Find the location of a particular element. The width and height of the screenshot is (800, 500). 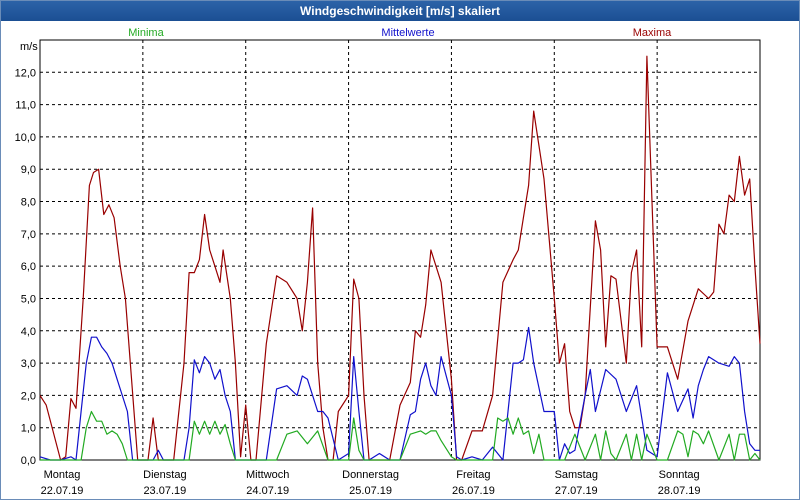

y-axis-unit: m/s is located at coordinates (29, 47).